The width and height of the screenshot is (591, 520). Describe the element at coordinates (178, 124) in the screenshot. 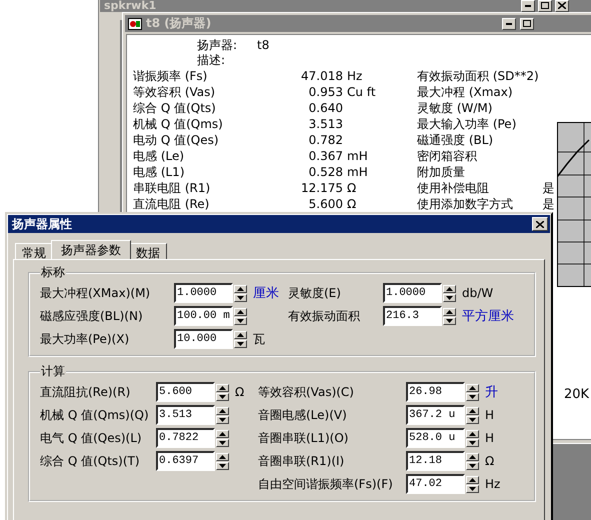

I see `parameter-label: 机械 Q 值(Qms)` at that location.